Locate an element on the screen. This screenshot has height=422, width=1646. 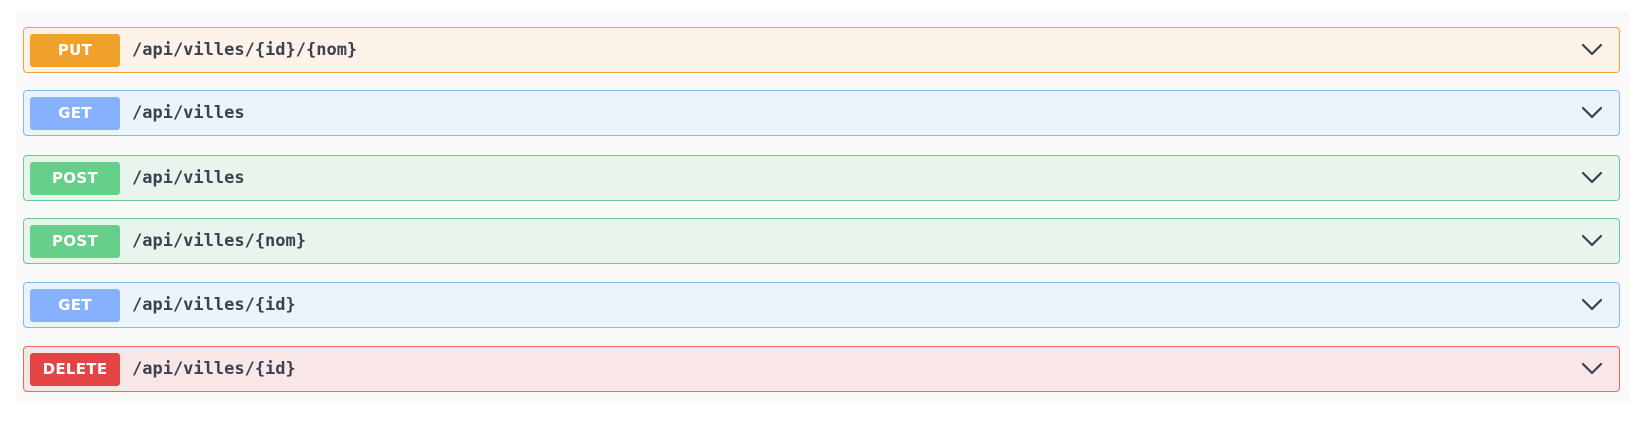
method-badge: DELETE is located at coordinates (75, 369).